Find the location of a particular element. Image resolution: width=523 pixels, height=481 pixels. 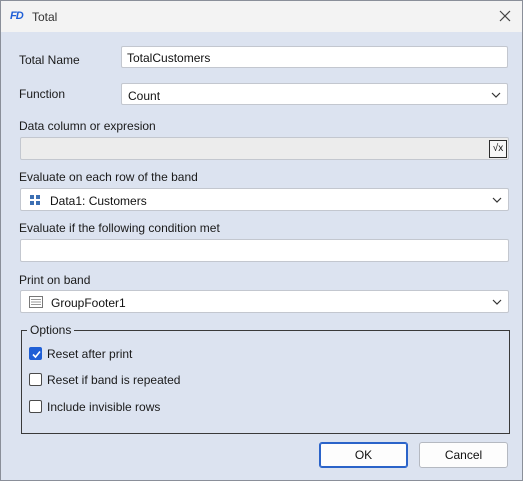

expression-label: Data column or expresion is located at coordinates (87, 126).